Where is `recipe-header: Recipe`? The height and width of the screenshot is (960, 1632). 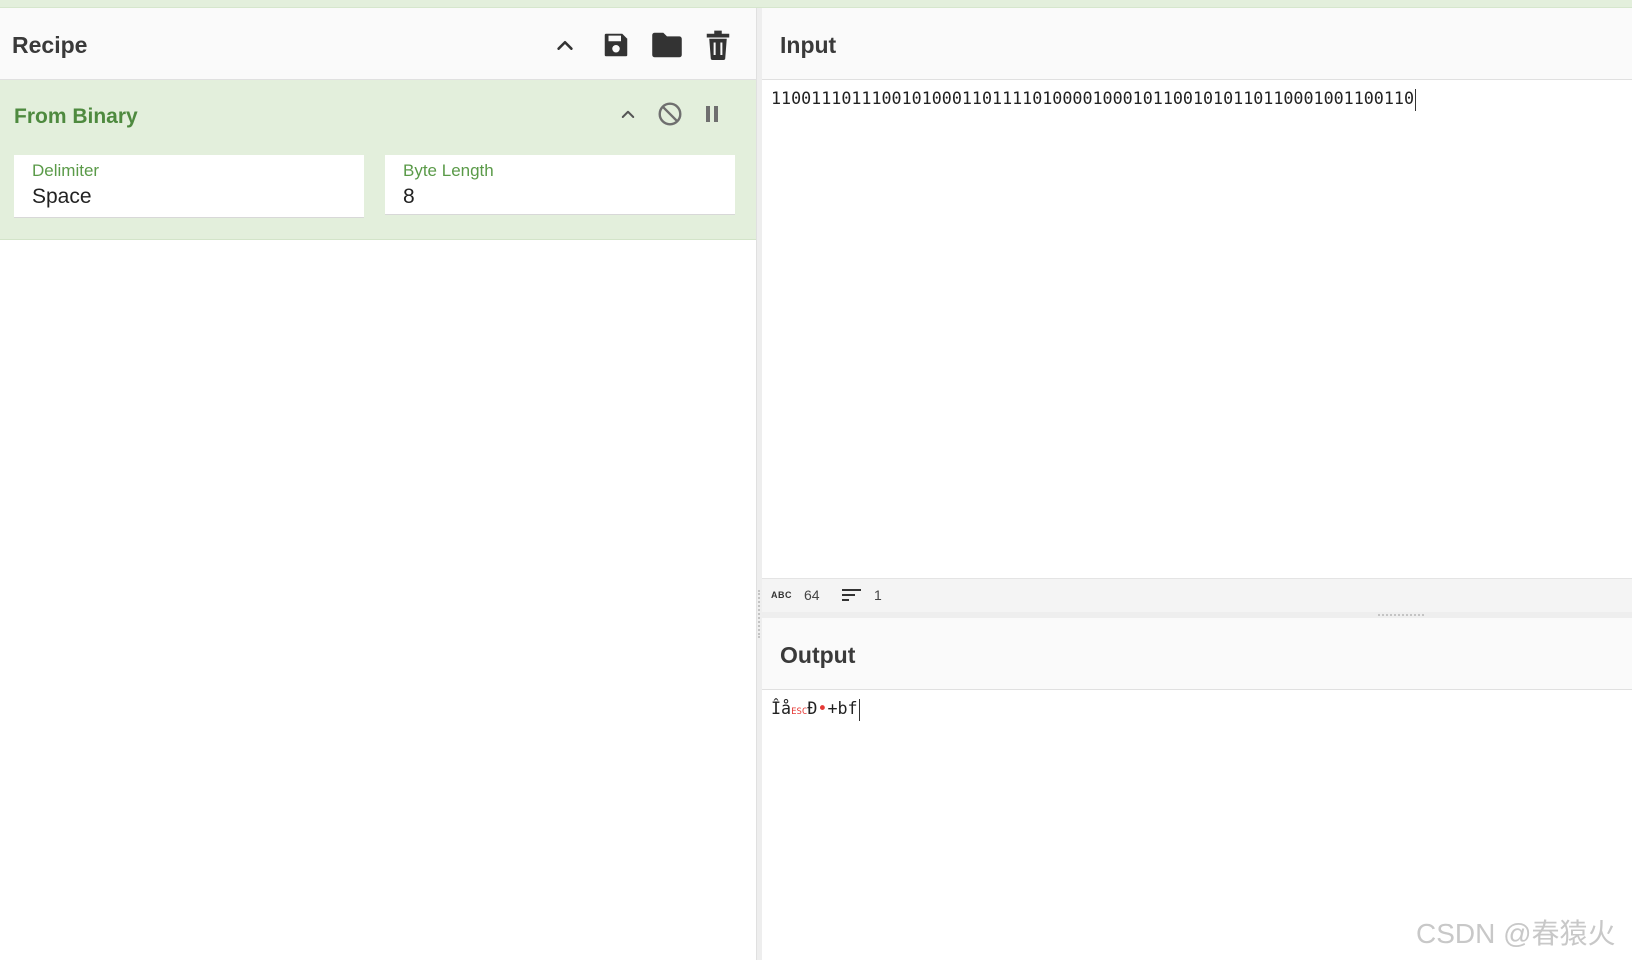
recipe-header: Recipe is located at coordinates (378, 44).